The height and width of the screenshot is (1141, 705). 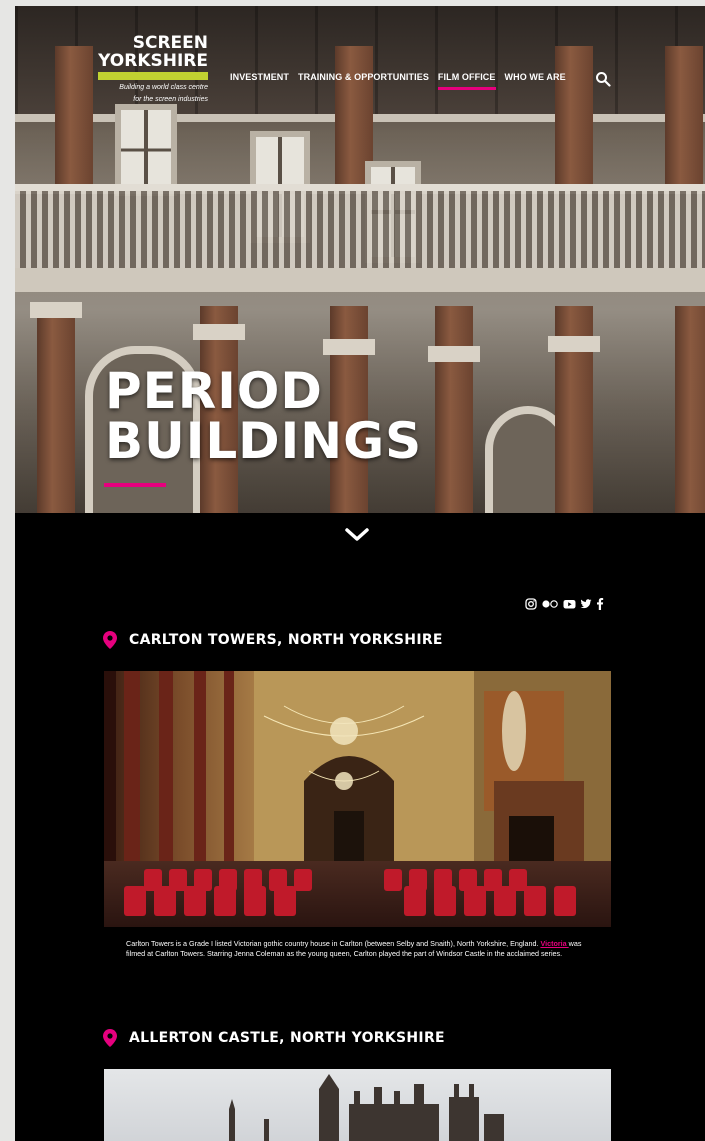 What do you see at coordinates (153, 76) in the screenshot?
I see `logo-accent-bar` at bounding box center [153, 76].